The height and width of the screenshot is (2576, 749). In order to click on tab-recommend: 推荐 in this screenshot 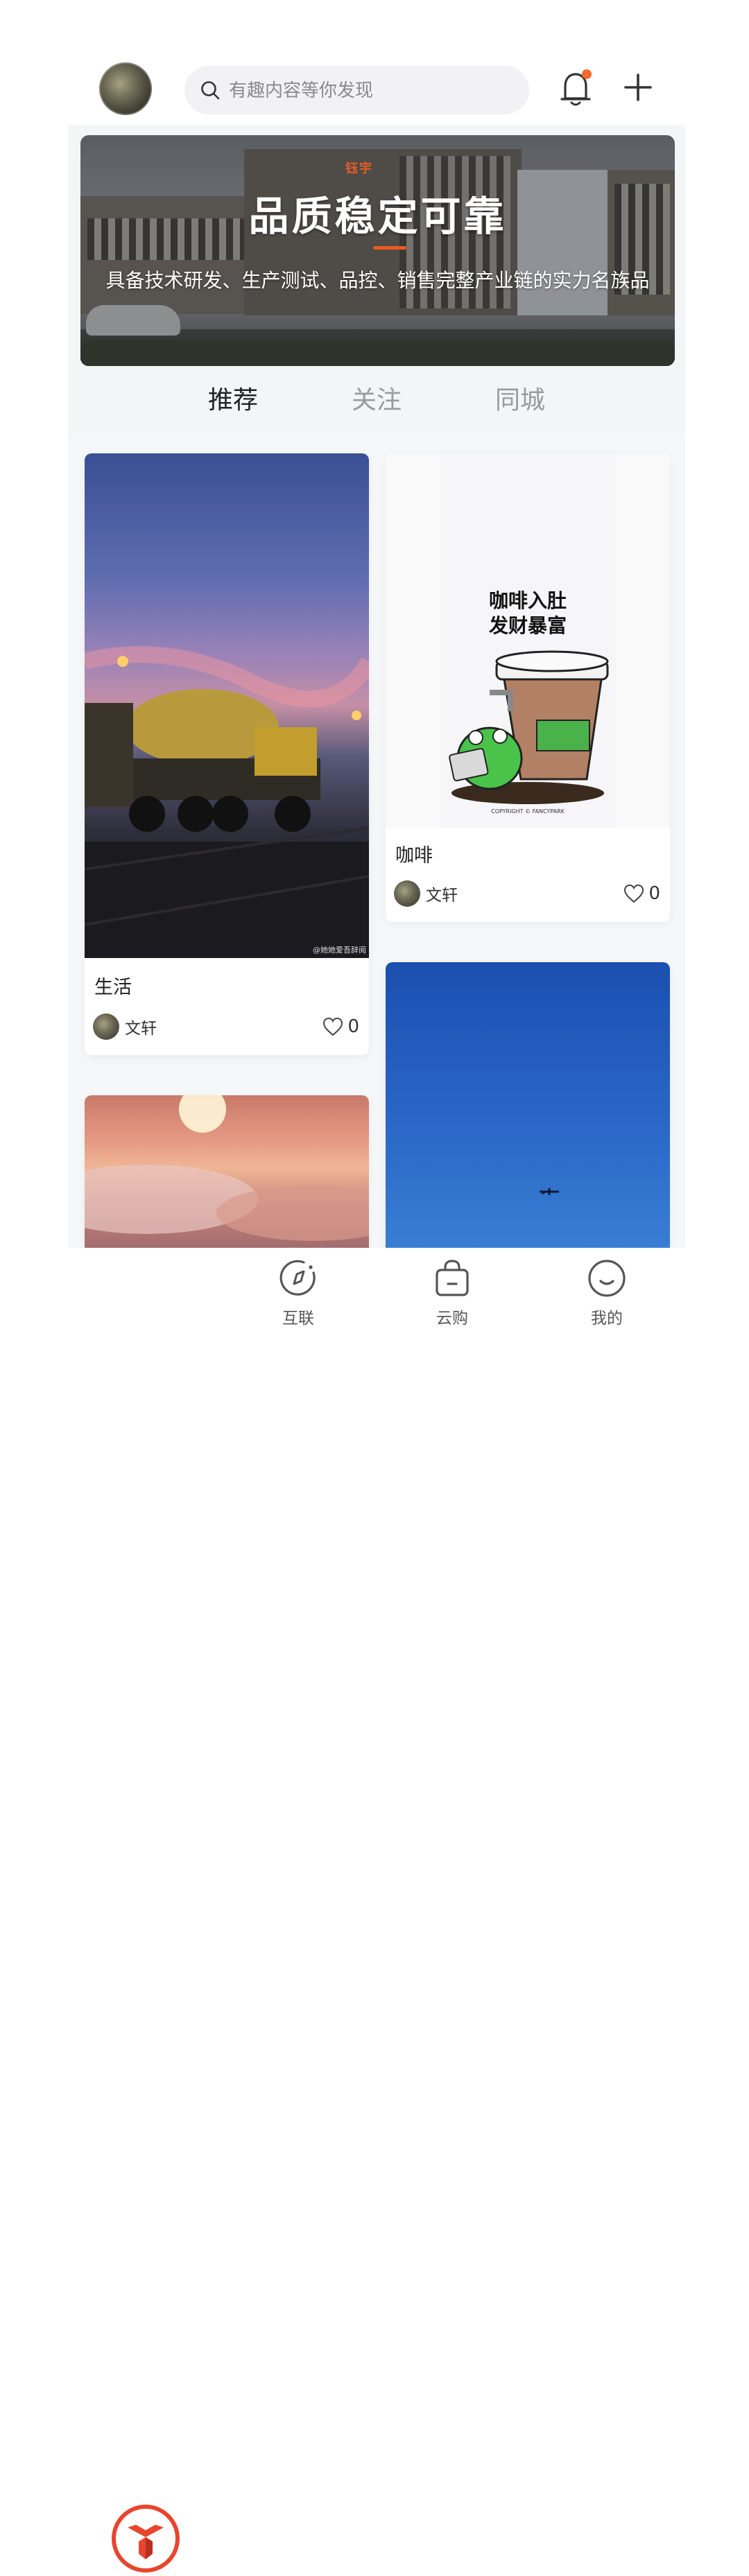, I will do `click(233, 400)`.